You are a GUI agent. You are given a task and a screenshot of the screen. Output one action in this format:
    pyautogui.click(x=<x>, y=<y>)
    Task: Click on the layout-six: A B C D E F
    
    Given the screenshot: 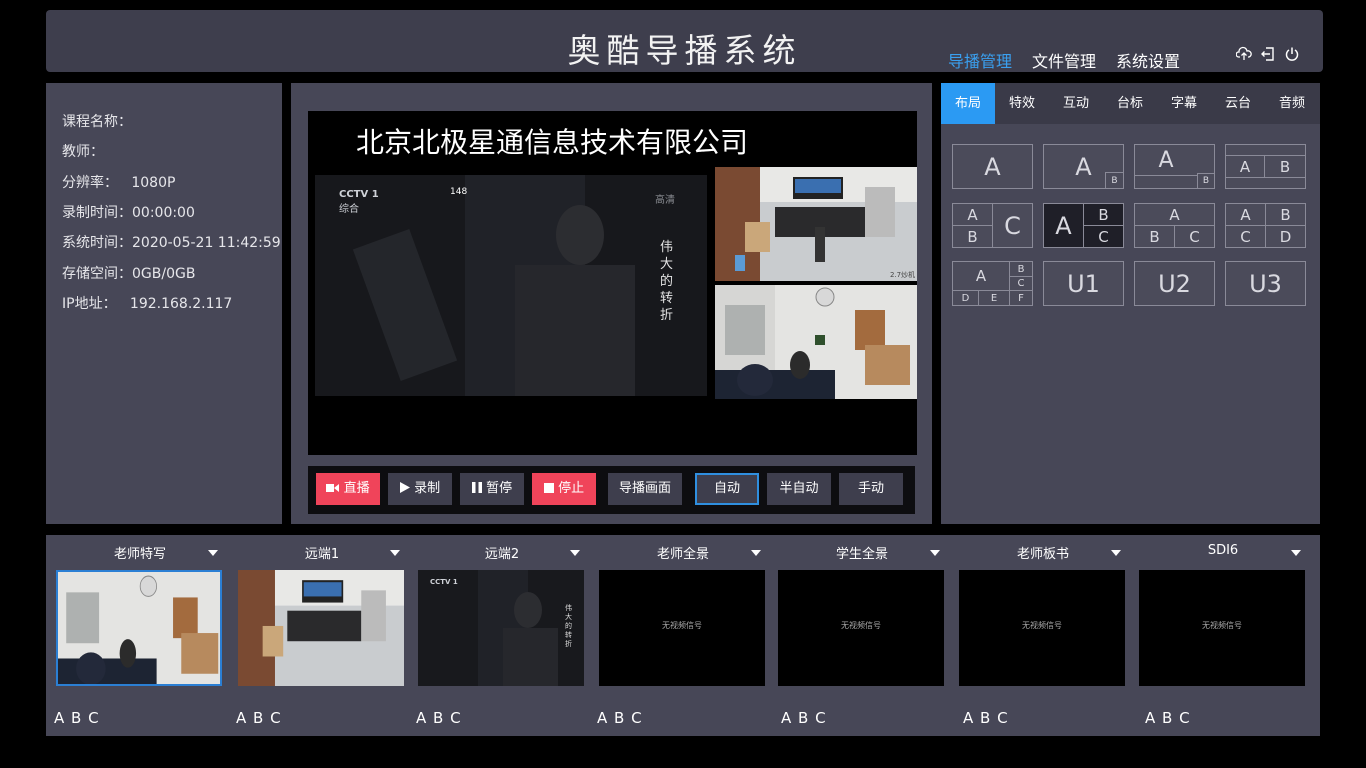 What is the action you would take?
    pyautogui.click(x=992, y=283)
    